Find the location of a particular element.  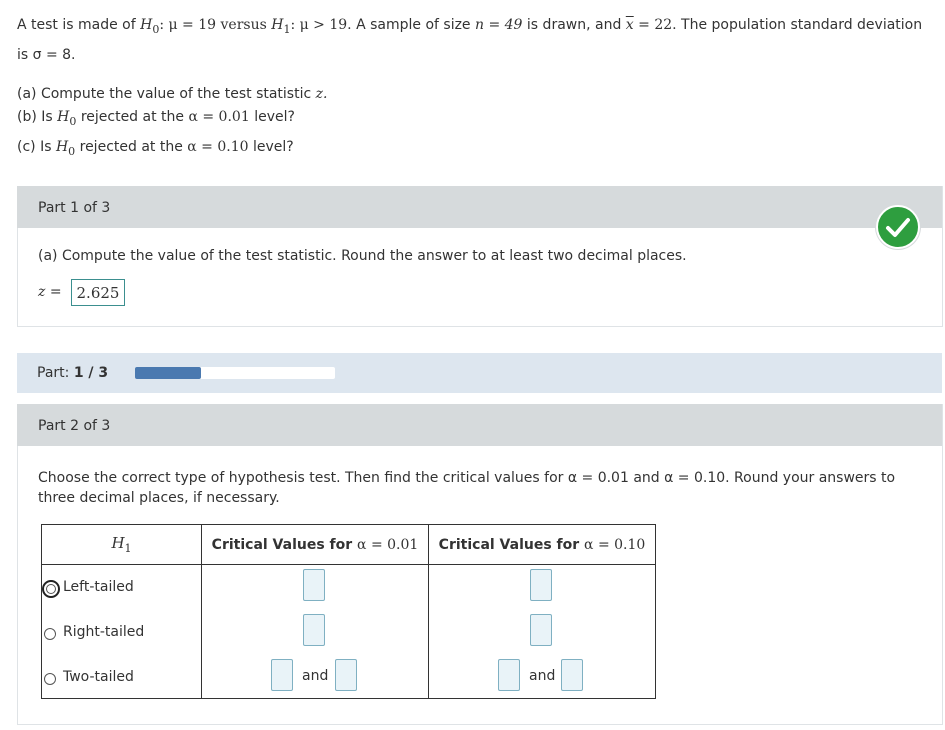

option-right-tailed-label: Right-tailed is located at coordinates (103, 632).